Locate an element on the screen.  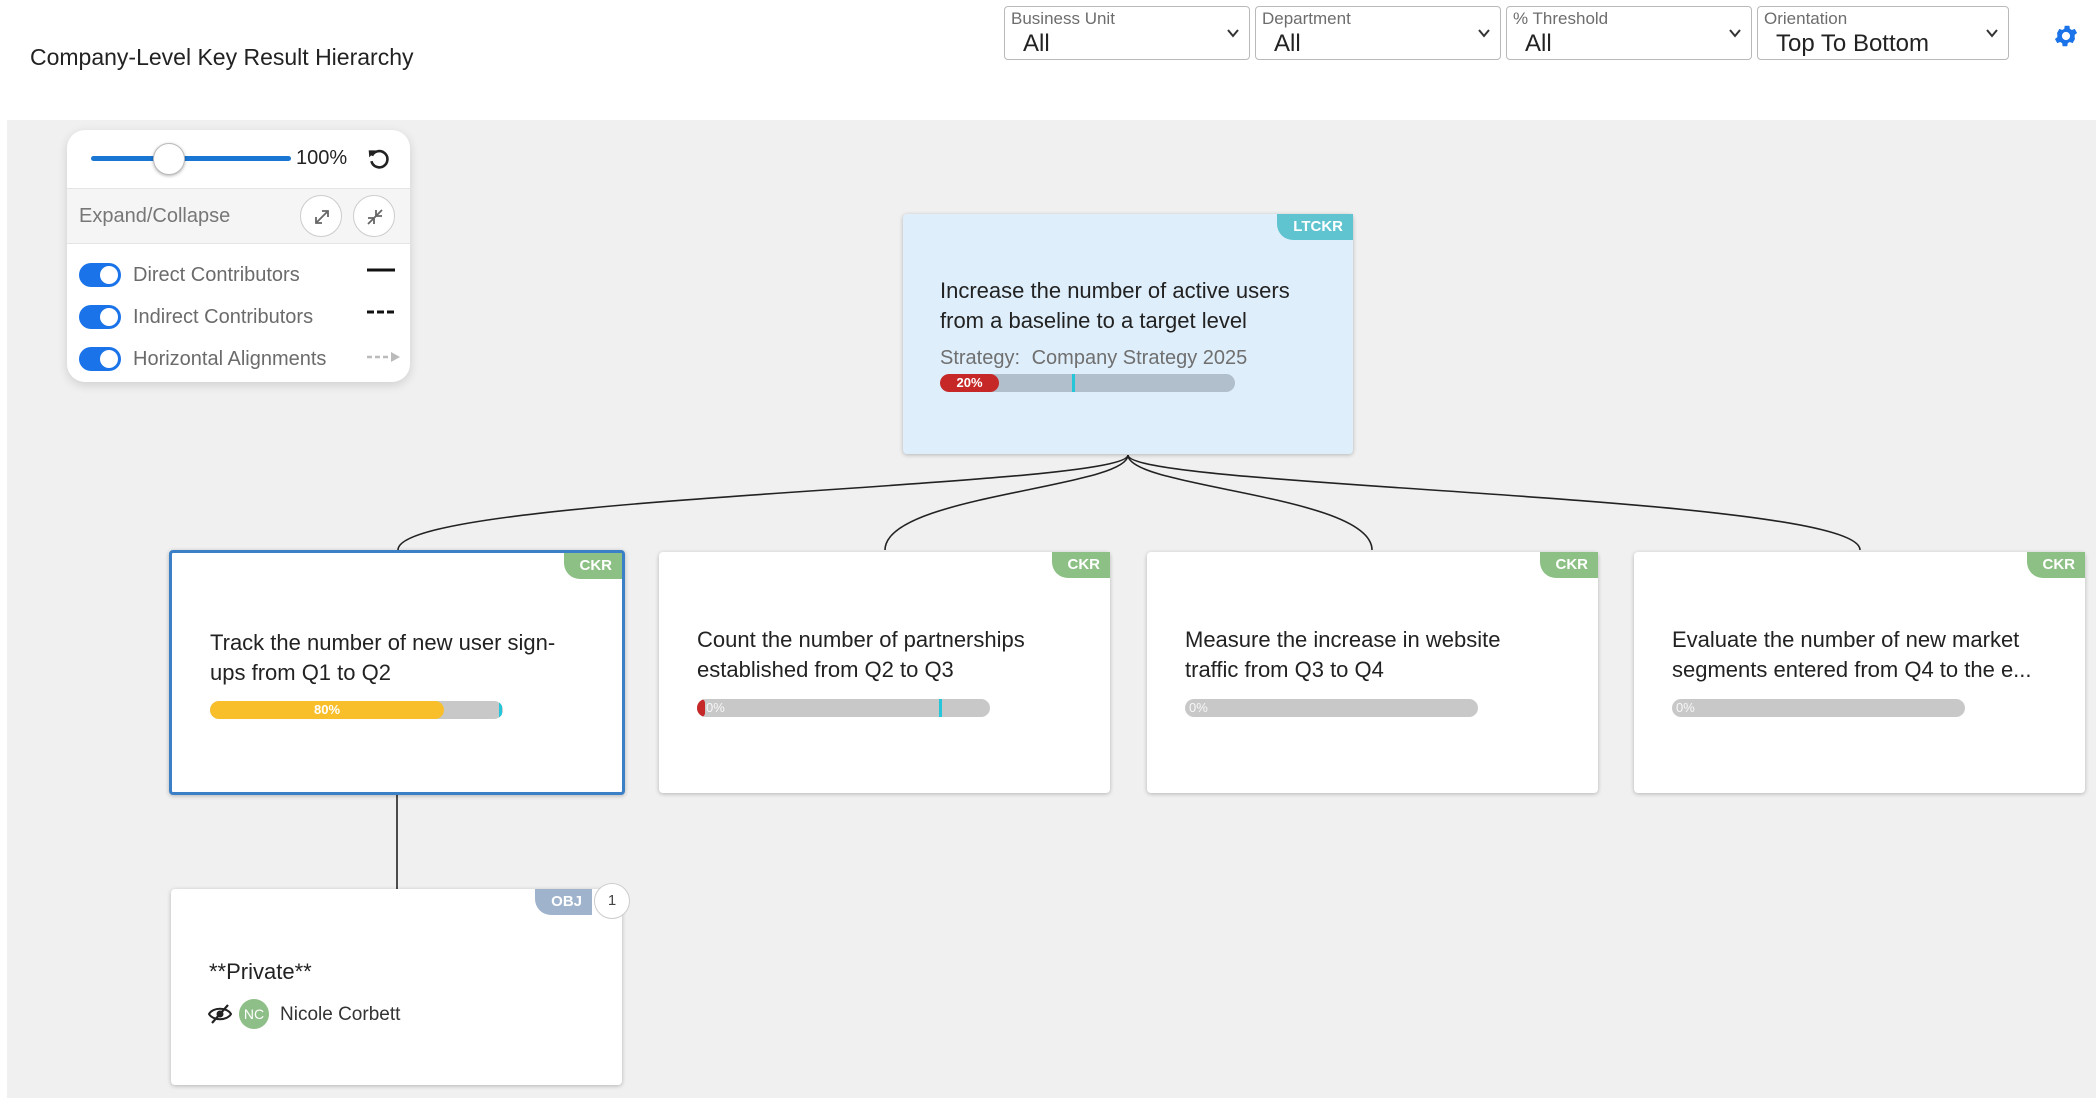
zoom-slider-thumb is located at coordinates (169, 159).